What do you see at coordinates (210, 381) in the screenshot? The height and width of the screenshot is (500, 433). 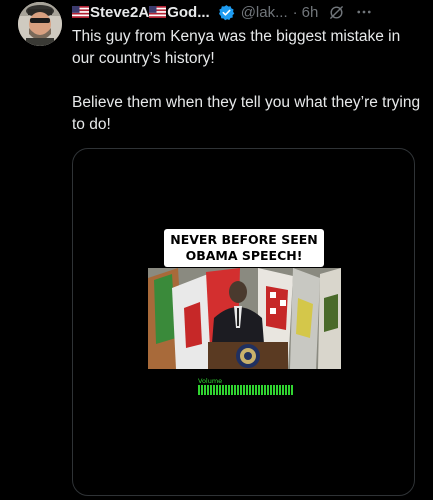 I see `volume-label: Volume` at bounding box center [210, 381].